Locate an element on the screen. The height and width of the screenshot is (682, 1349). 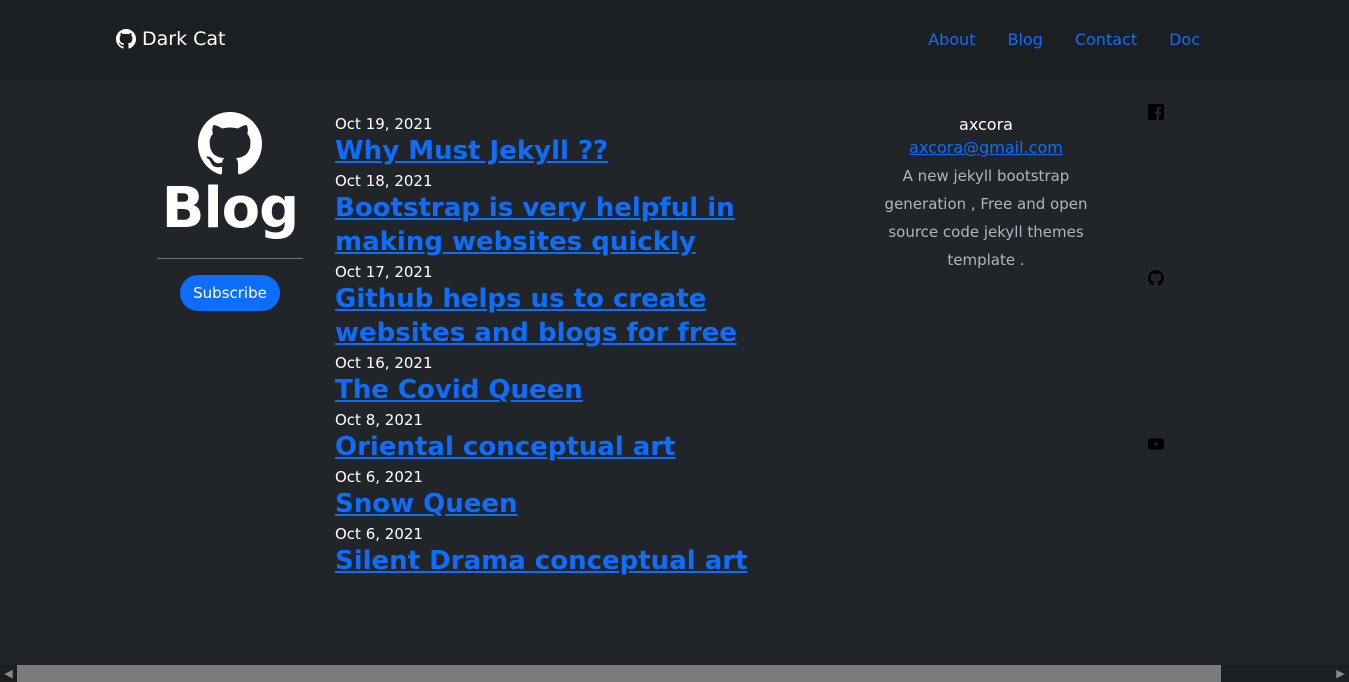
blog-sidebar: Blog Subscribe is located at coordinates (230, 211).